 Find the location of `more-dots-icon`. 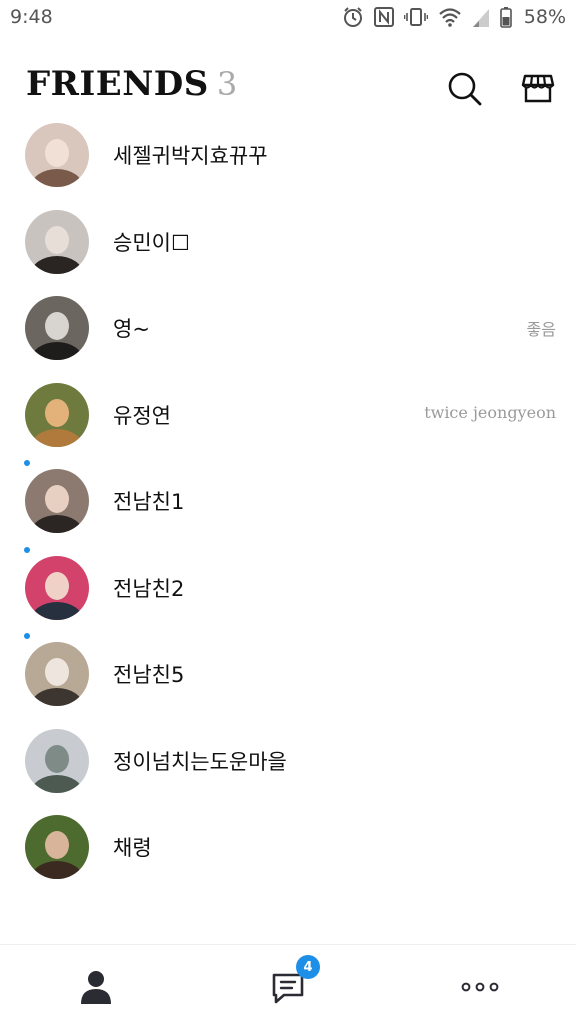

more-dots-icon is located at coordinates (480, 987).